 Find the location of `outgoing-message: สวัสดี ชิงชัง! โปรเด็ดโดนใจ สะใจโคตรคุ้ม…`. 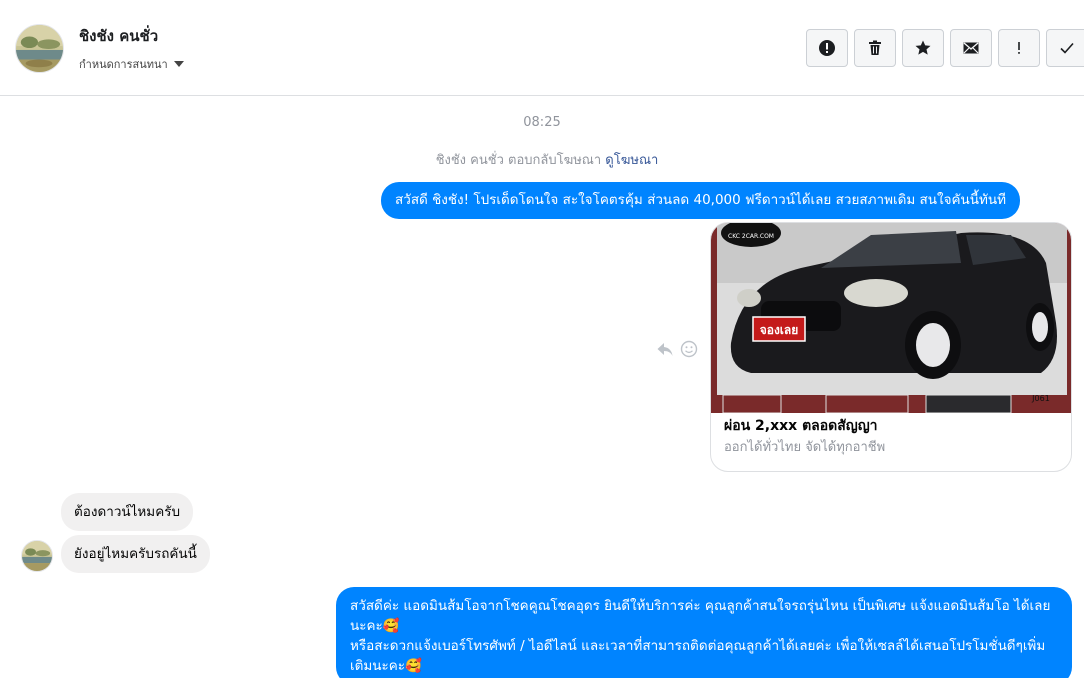

outgoing-message: สวัสดี ชิงชัง! โปรเด็ดโดนใจ สะใจโคตรคุ้ม… is located at coordinates (701, 200).